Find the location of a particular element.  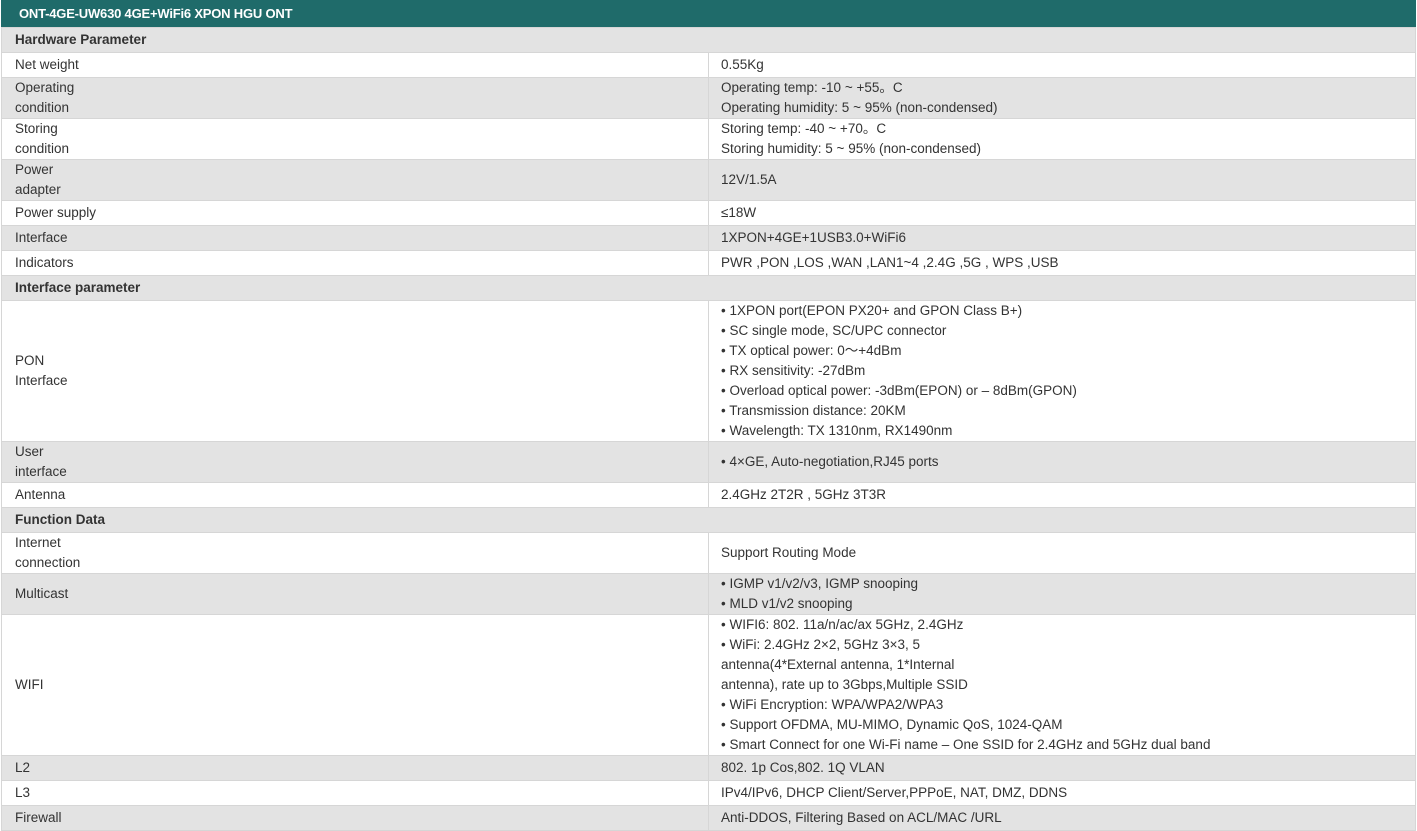

spec-label-line: Multicast is located at coordinates (42, 593).